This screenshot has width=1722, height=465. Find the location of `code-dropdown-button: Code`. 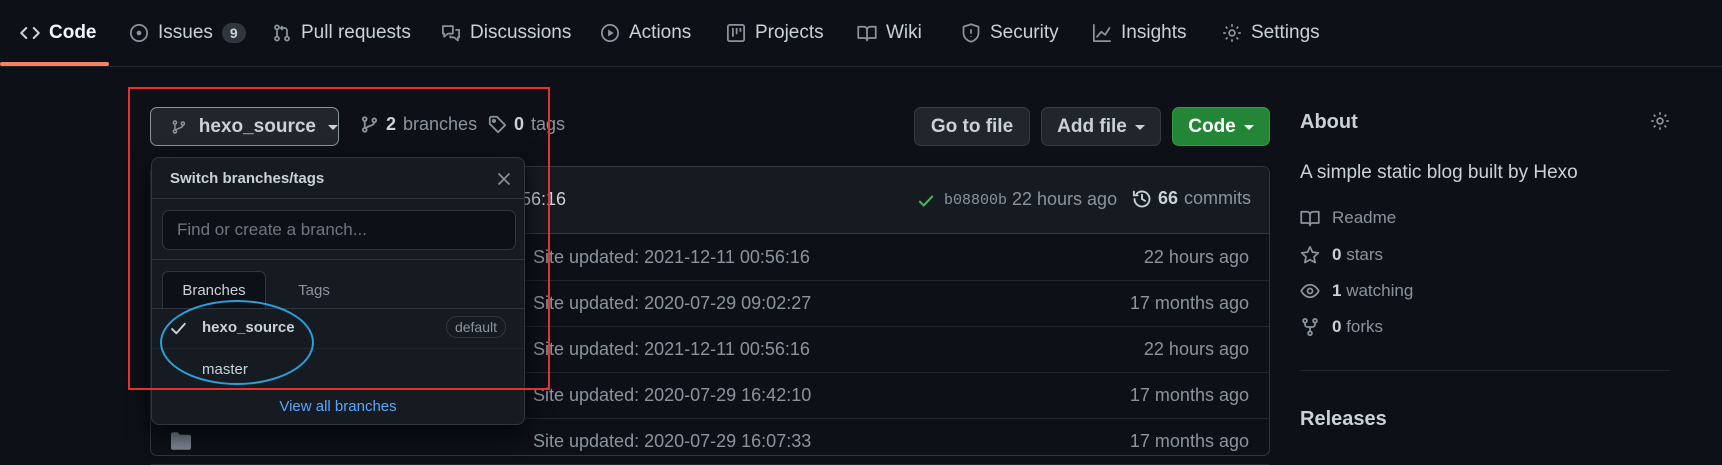

code-dropdown-button: Code is located at coordinates (1221, 126).